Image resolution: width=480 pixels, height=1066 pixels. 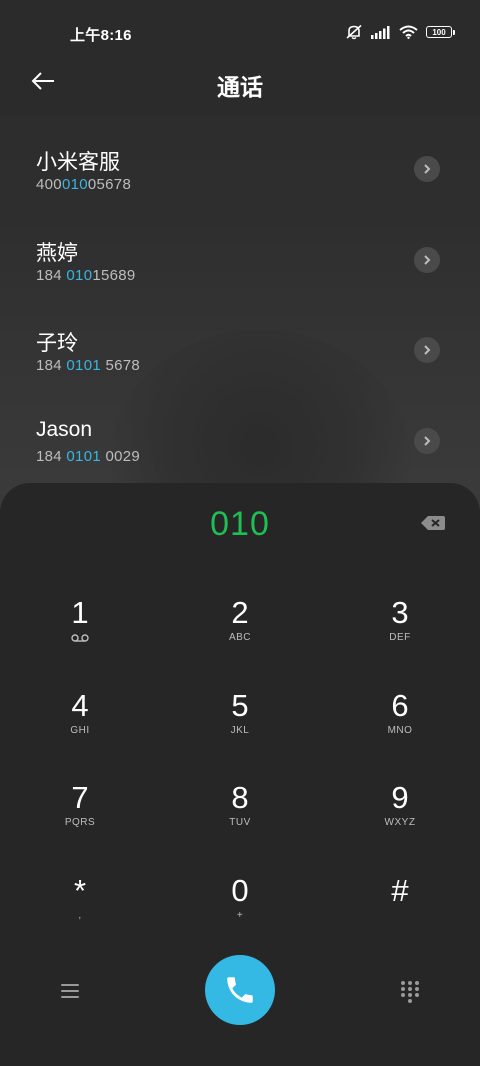 What do you see at coordinates (64, 429) in the screenshot?
I see `contact-name: Jason` at bounding box center [64, 429].